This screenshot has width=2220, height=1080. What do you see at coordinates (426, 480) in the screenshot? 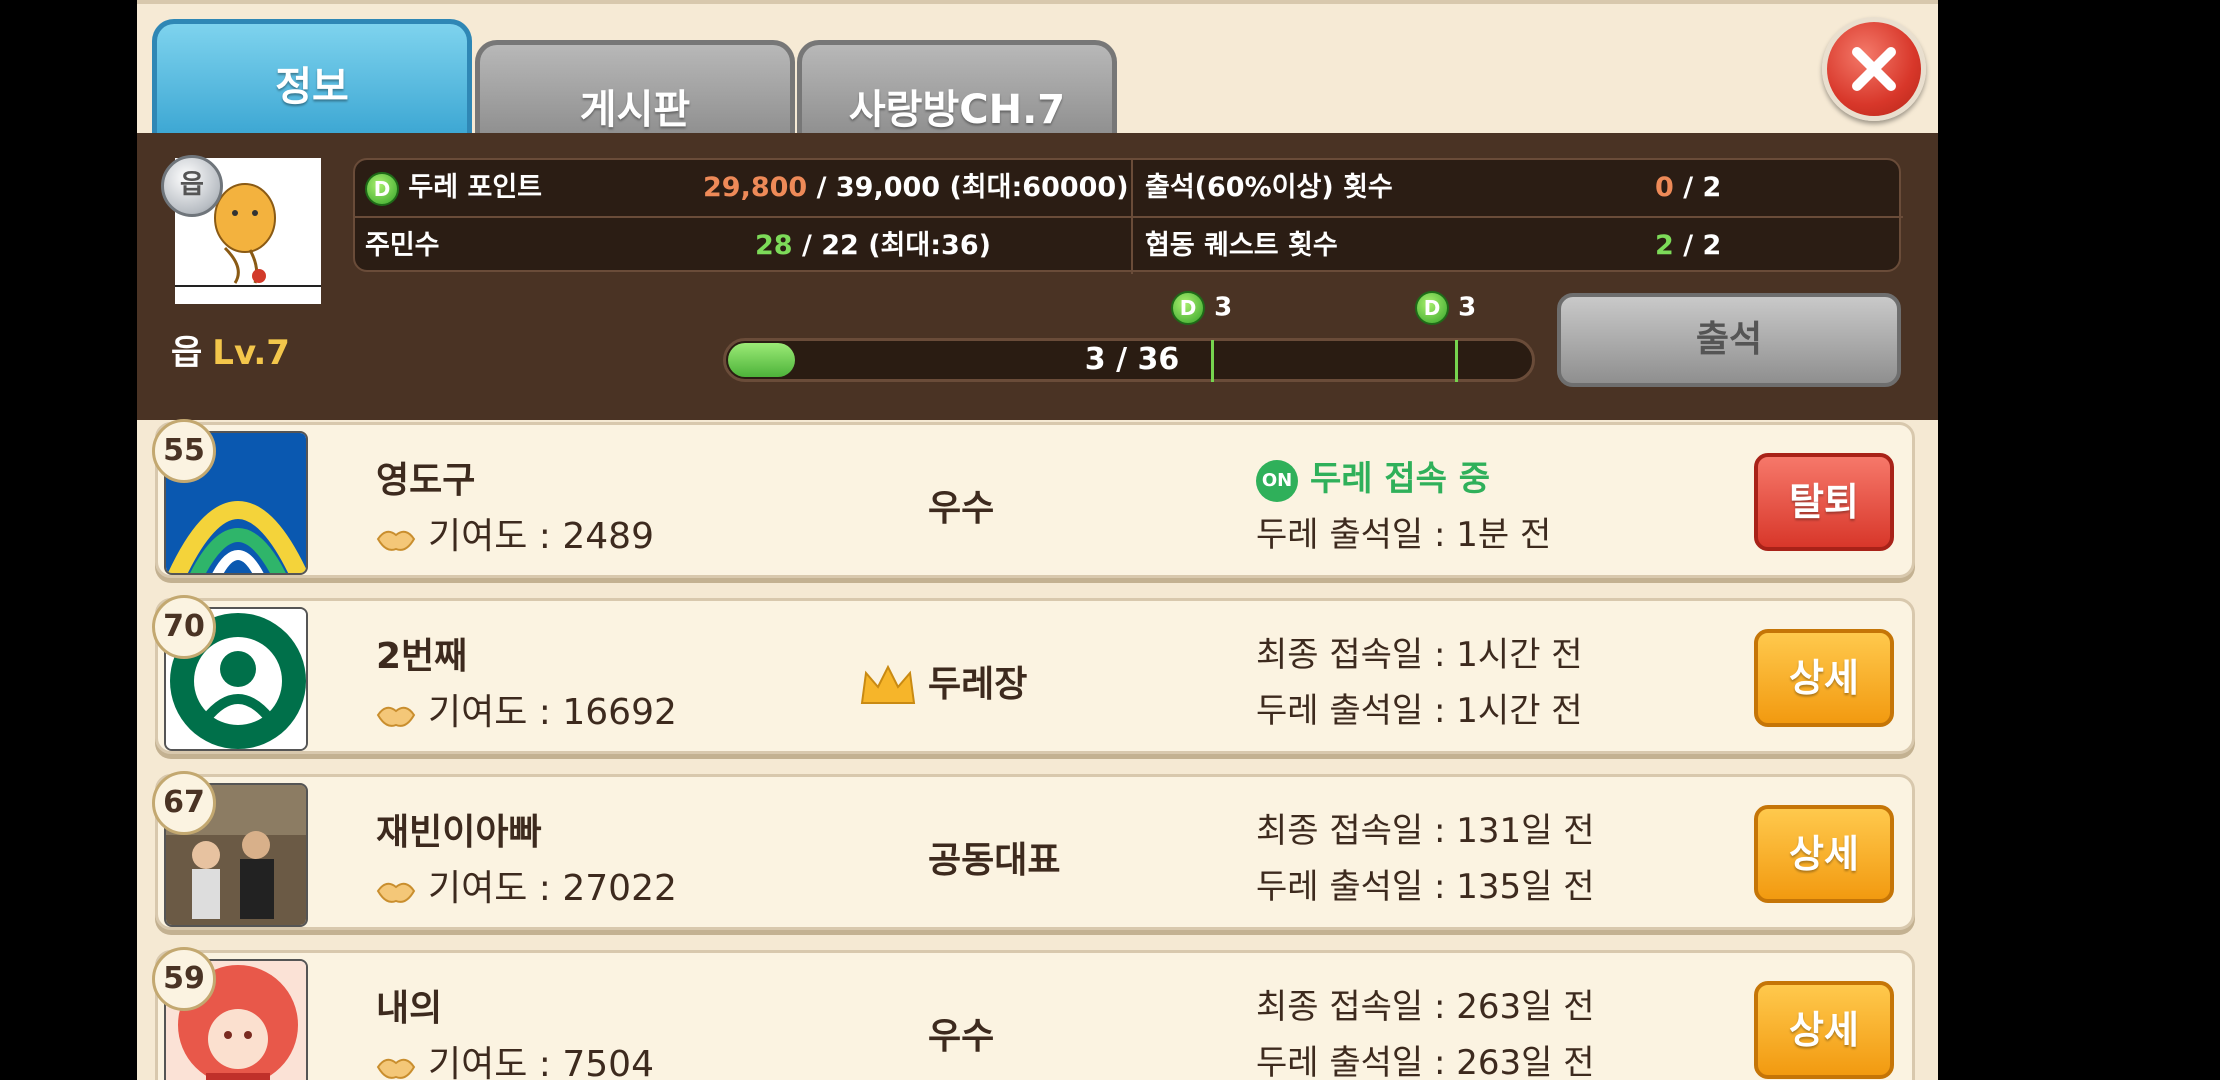
I see `member-name: 영도구` at bounding box center [426, 480].